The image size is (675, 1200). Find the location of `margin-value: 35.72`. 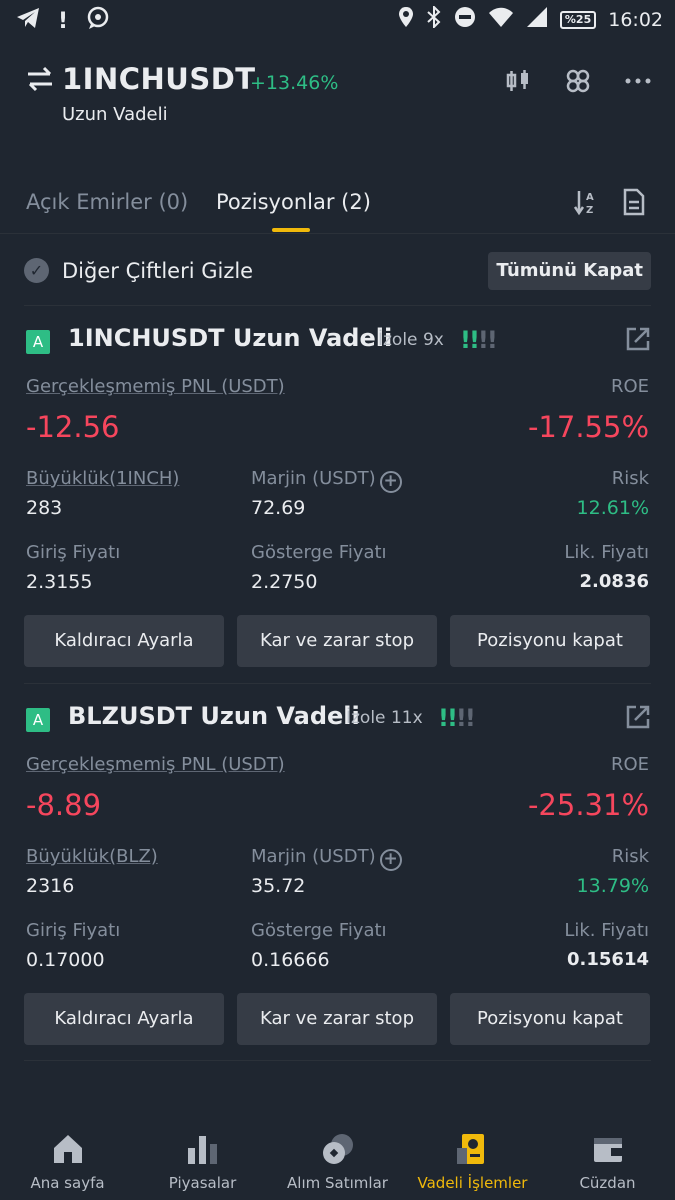

margin-value: 35.72 is located at coordinates (278, 886).